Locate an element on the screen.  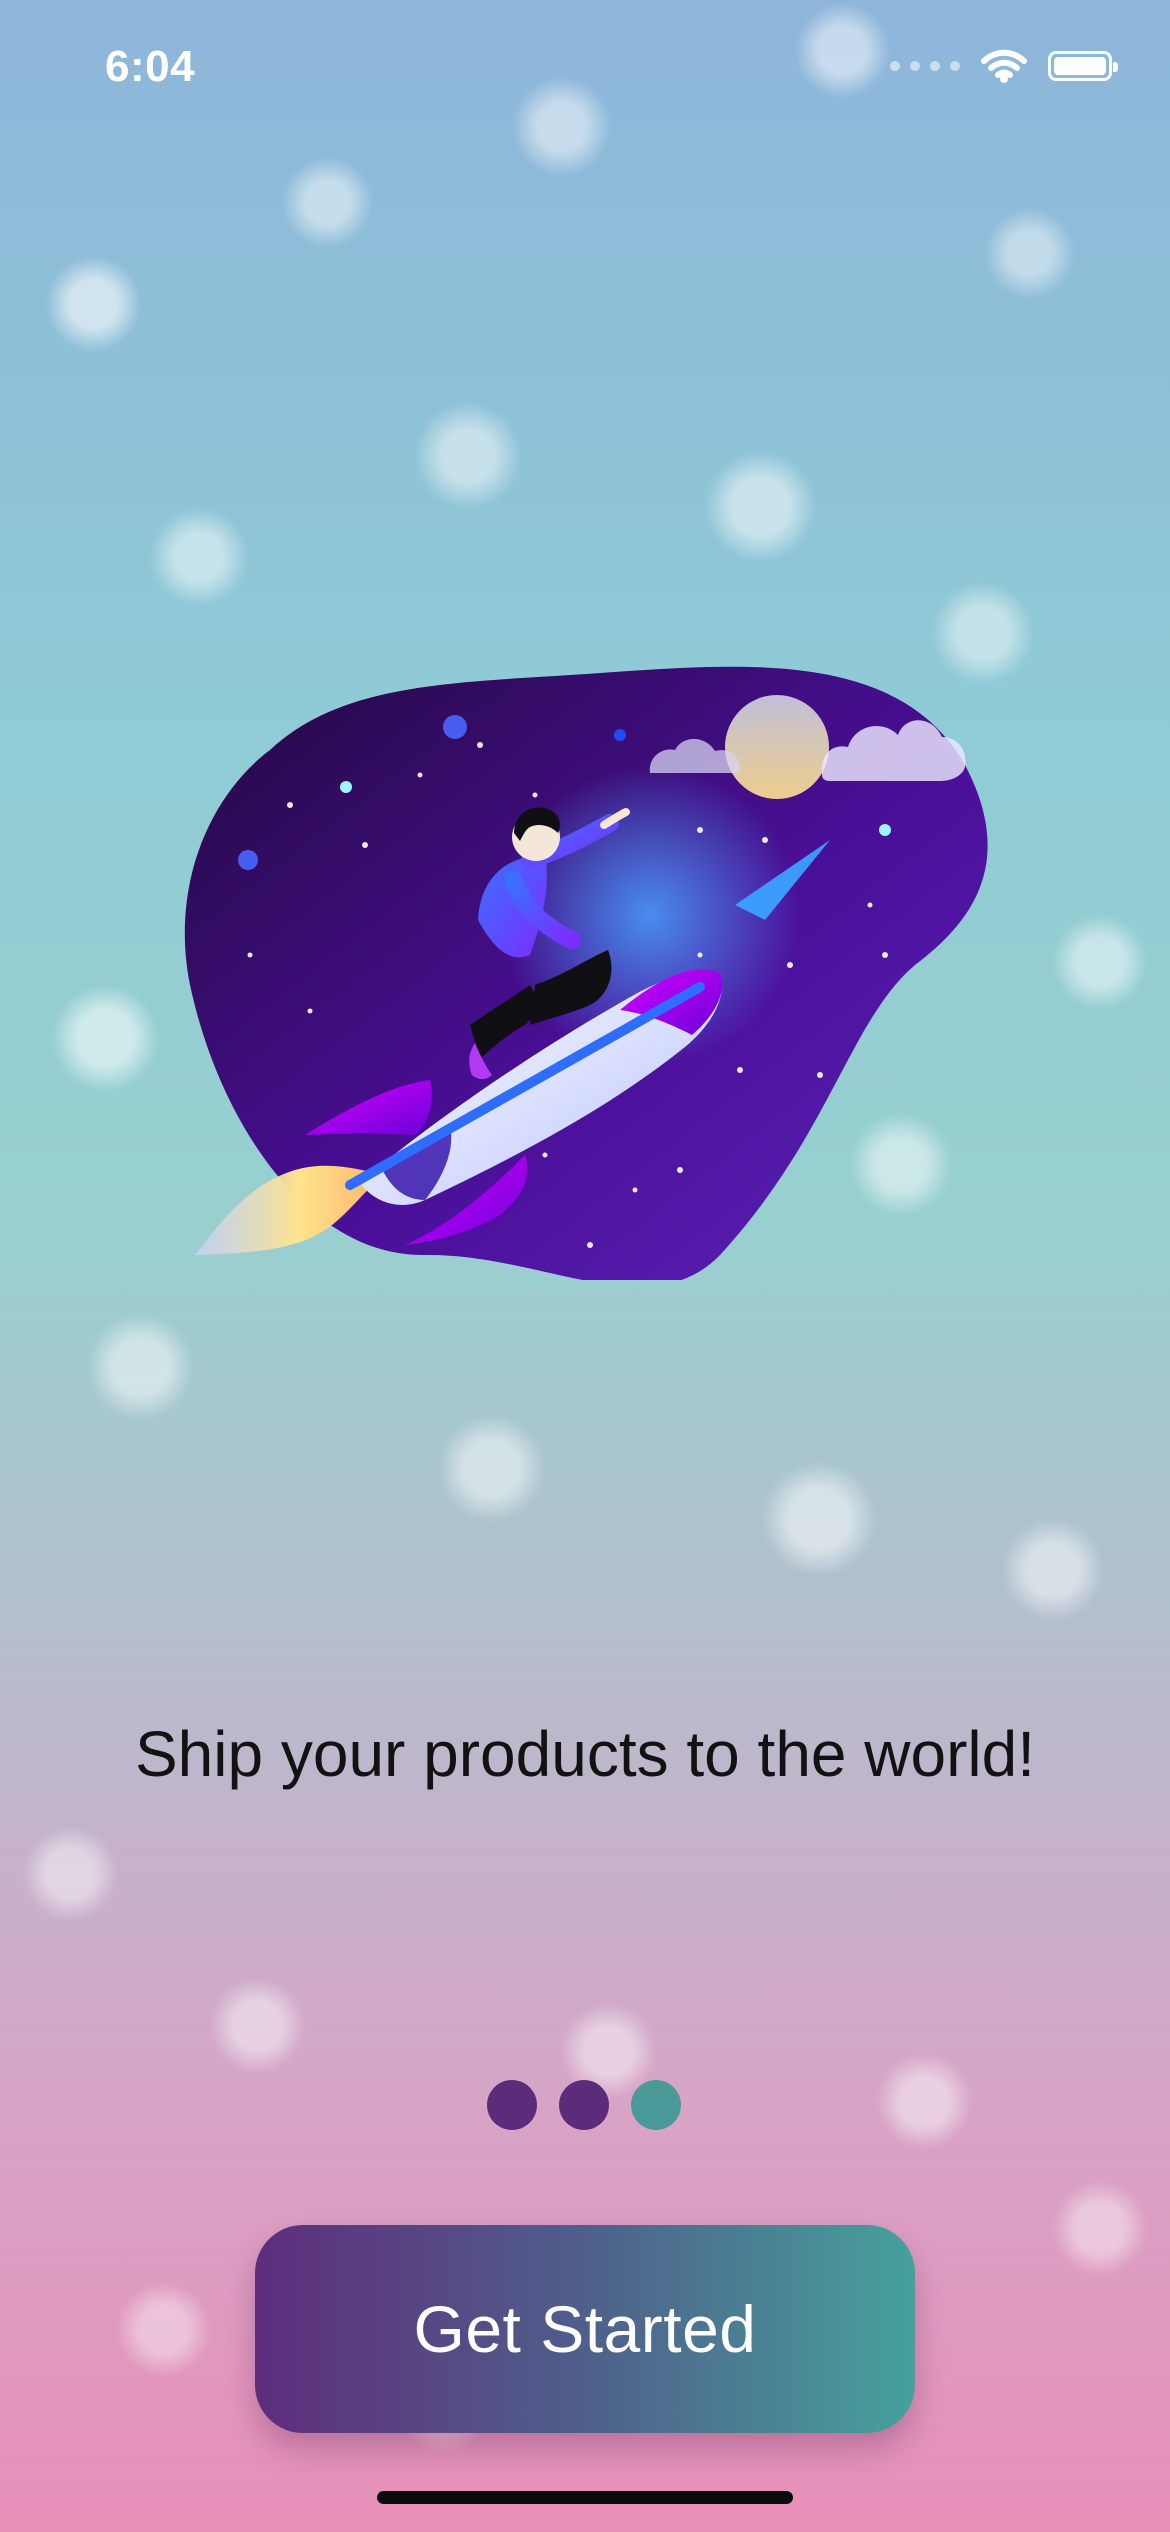
page-indicator is located at coordinates (584, 2105).